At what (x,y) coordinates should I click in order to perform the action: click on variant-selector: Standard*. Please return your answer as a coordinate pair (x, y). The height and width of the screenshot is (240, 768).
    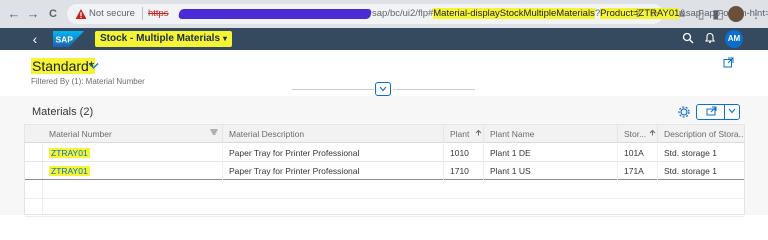
    Looking at the image, I should click on (63, 66).